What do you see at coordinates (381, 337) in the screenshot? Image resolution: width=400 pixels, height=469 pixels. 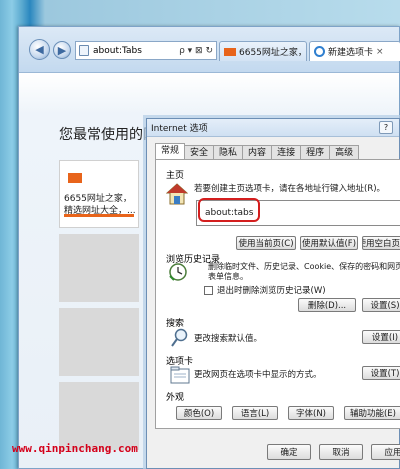 I see `search-settings-button: 设置(I)` at bounding box center [381, 337].